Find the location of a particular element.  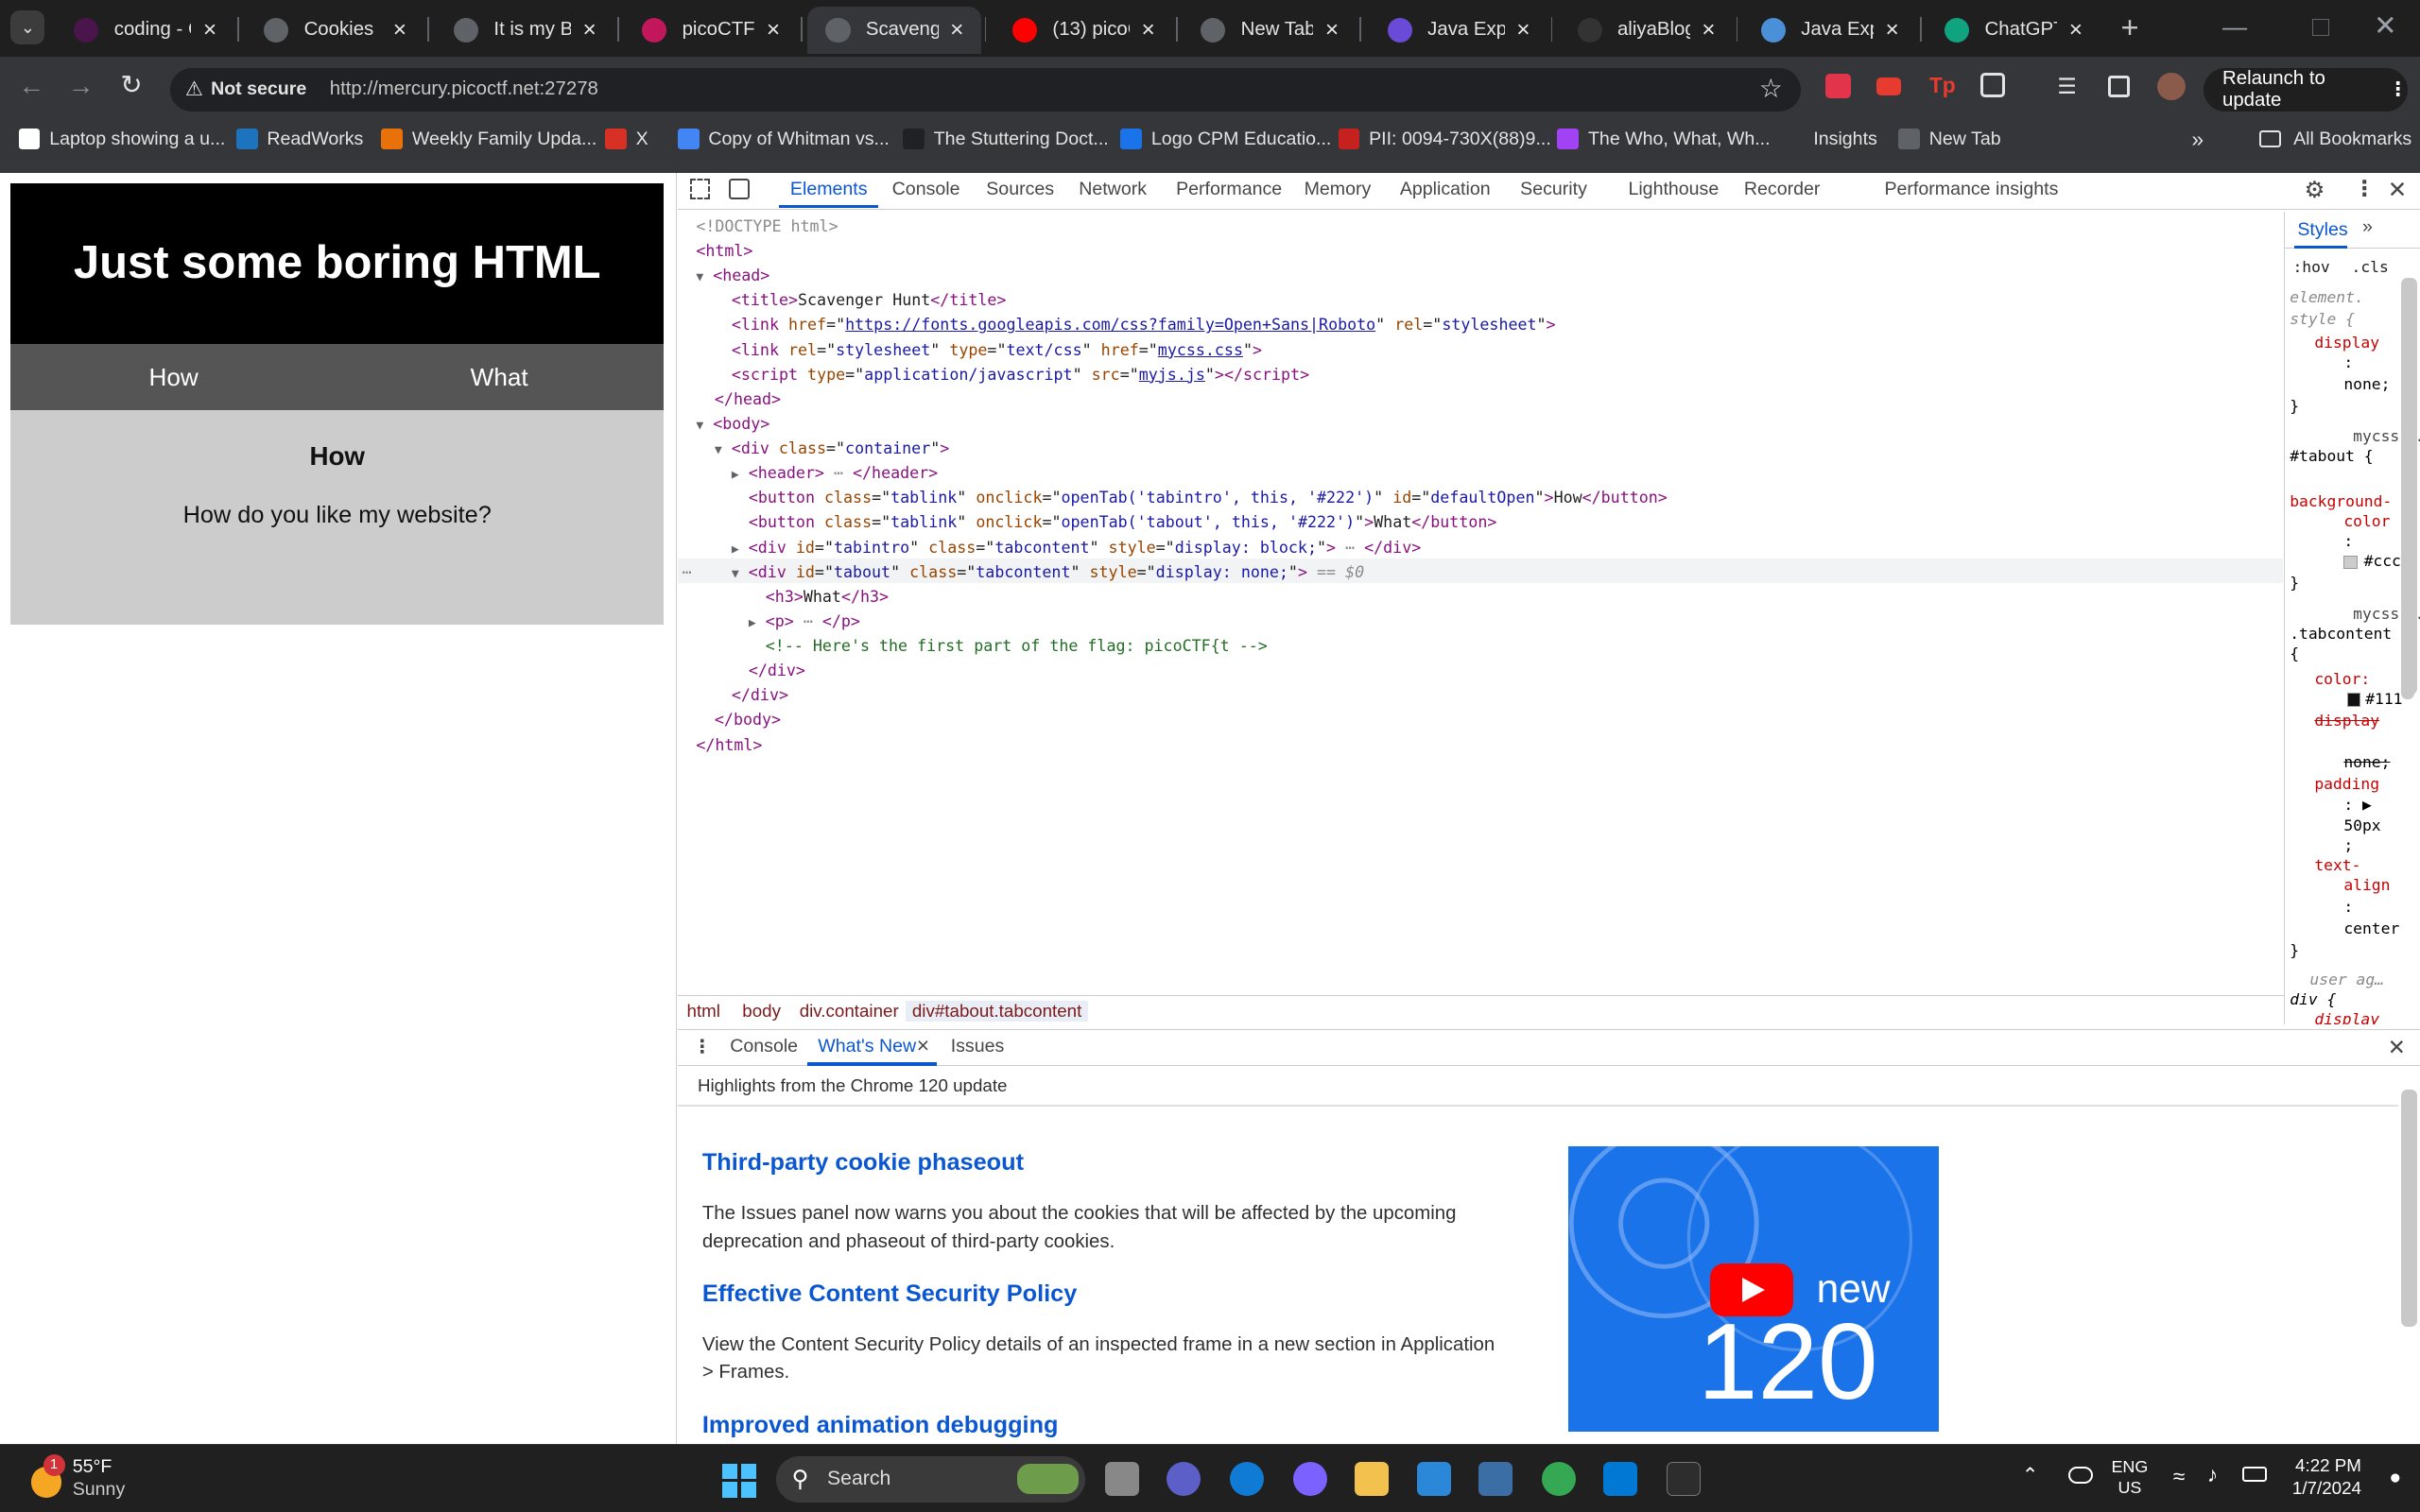

onedrive-icon is located at coordinates (2080, 1475).